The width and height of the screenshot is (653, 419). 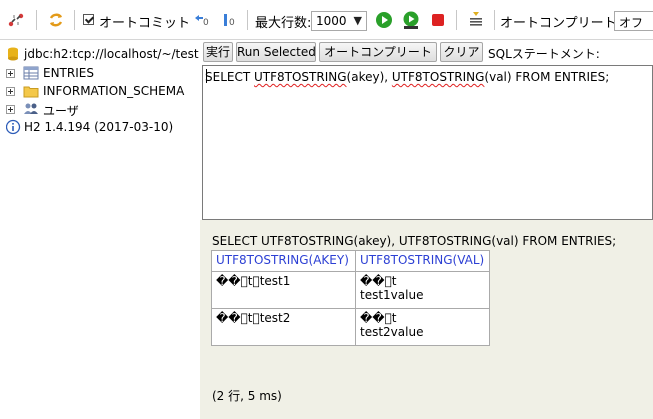 I want to click on autocomplete-button: オートコンプリート, so click(x=378, y=52).